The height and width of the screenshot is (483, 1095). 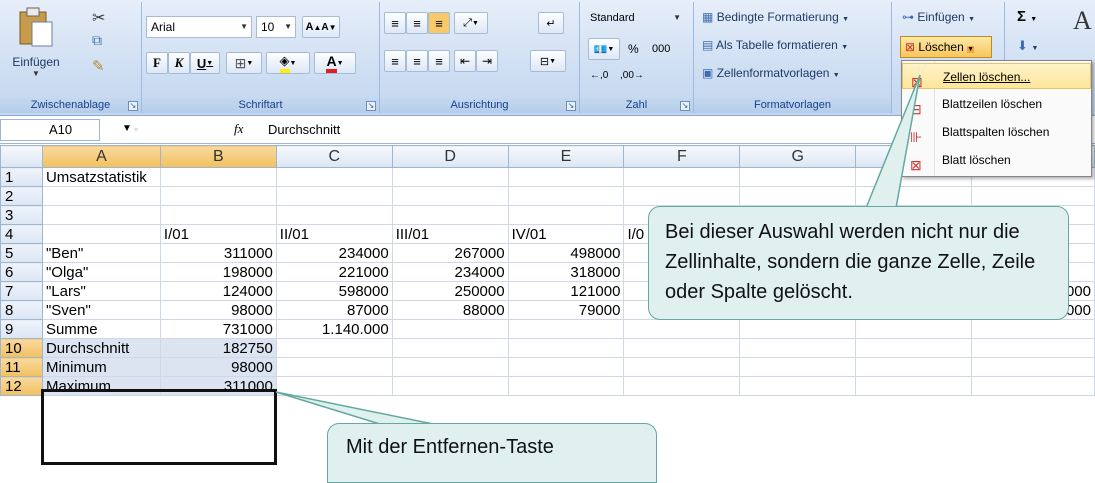 I want to click on number-format-combo: Standard ▼, so click(x=635, y=19).